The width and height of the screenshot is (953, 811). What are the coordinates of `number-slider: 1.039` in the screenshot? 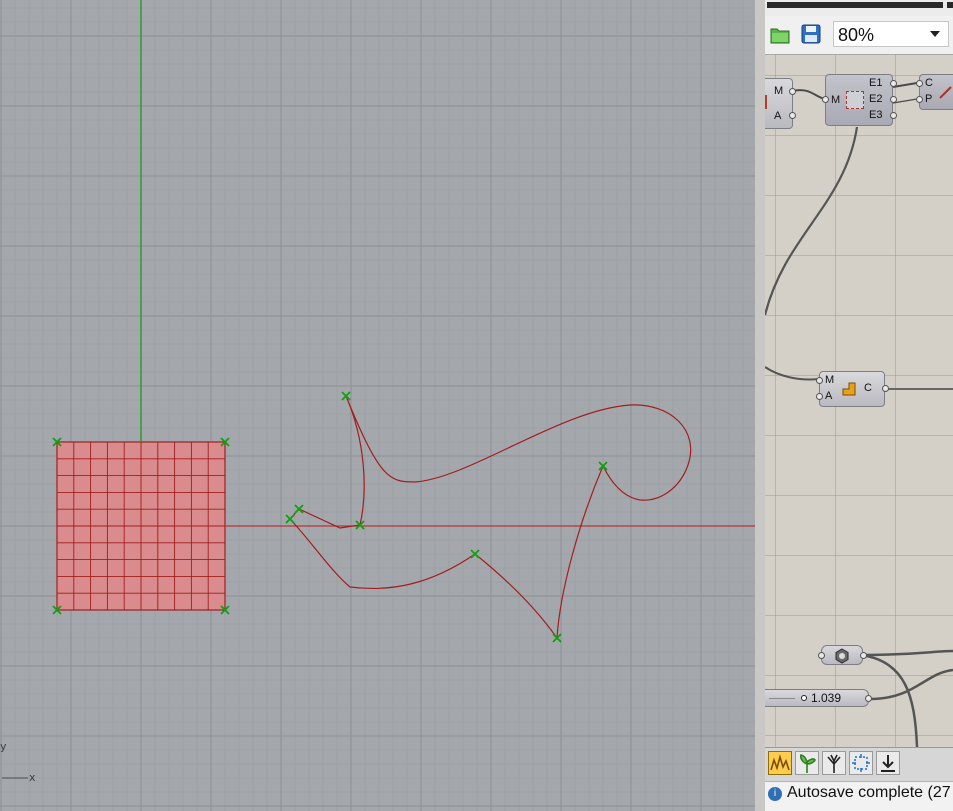 It's located at (818, 698).